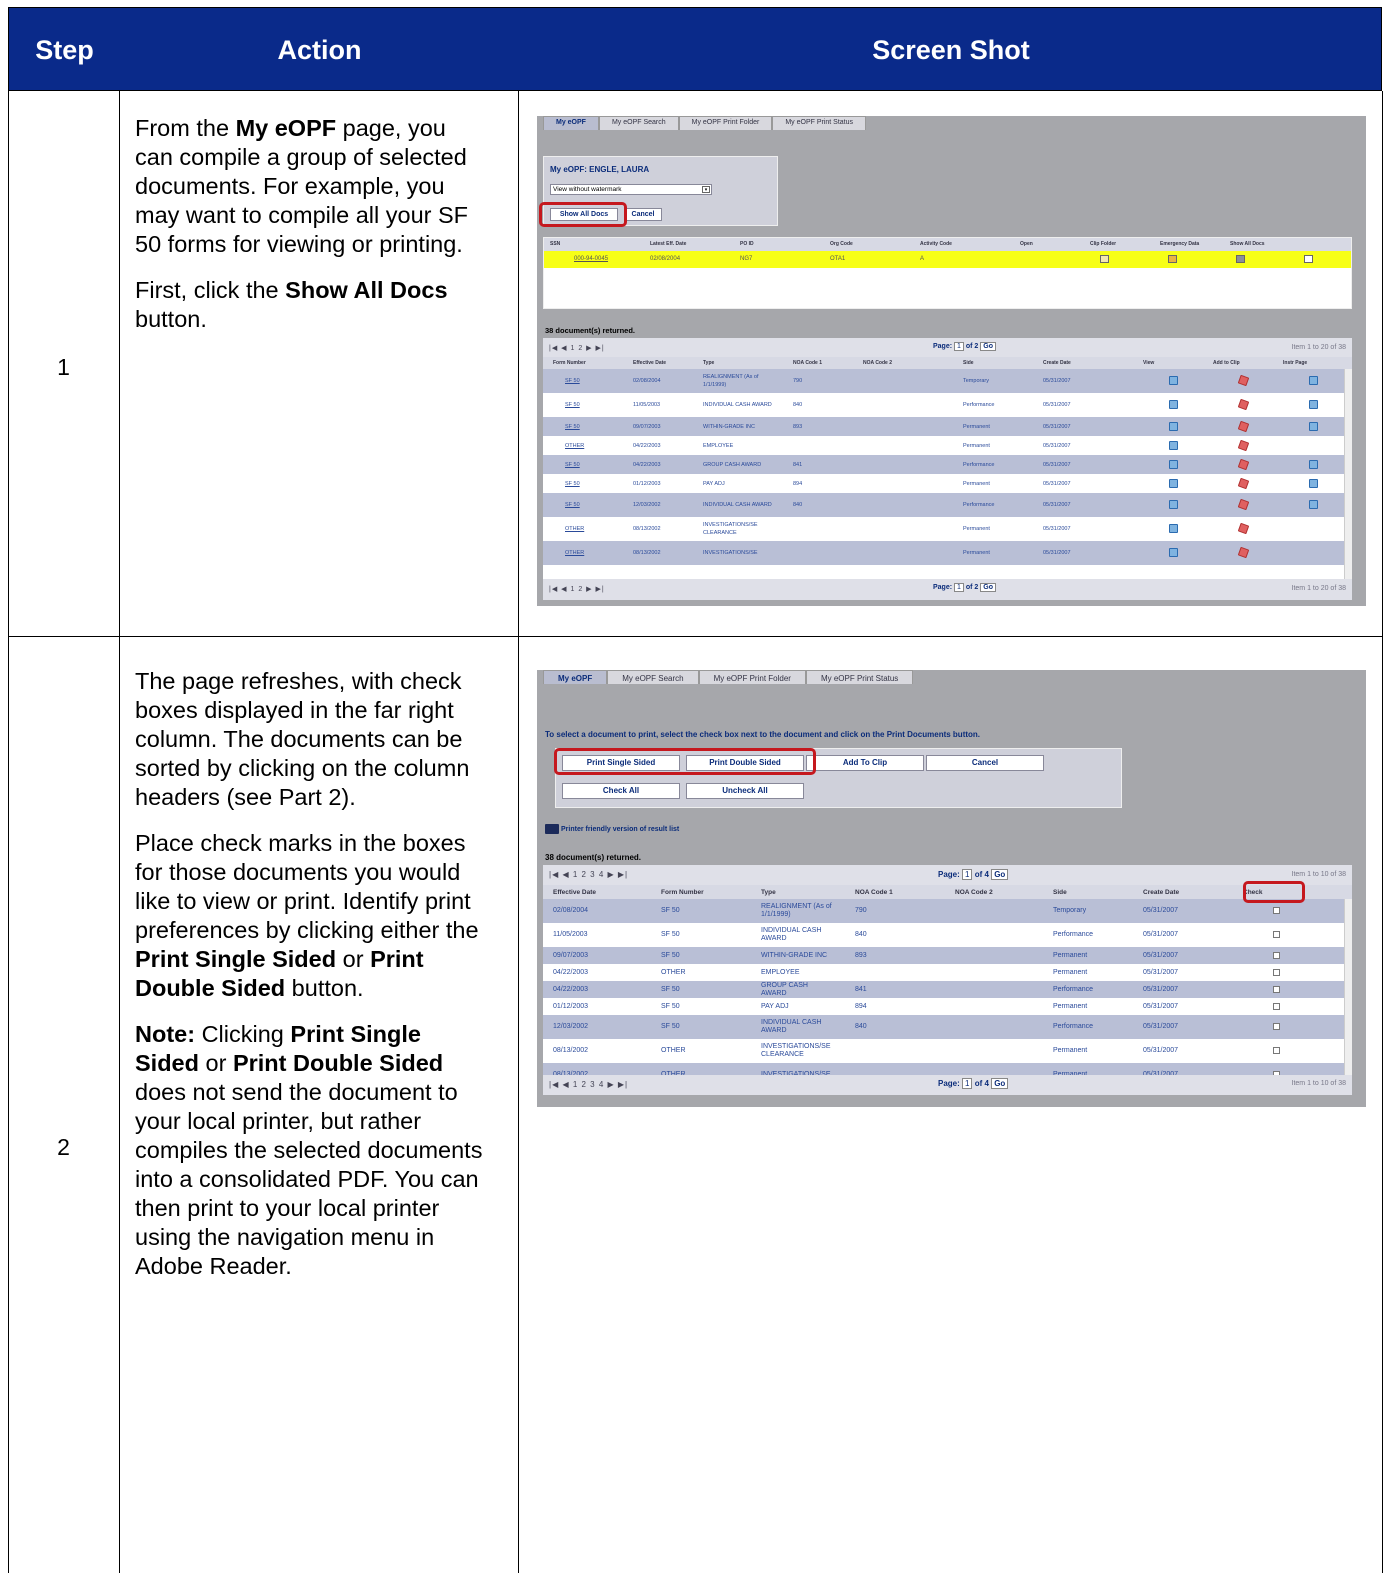 This screenshot has width=1390, height=1573. Describe the element at coordinates (1104, 259) in the screenshot. I see `folder-open-icon` at that location.